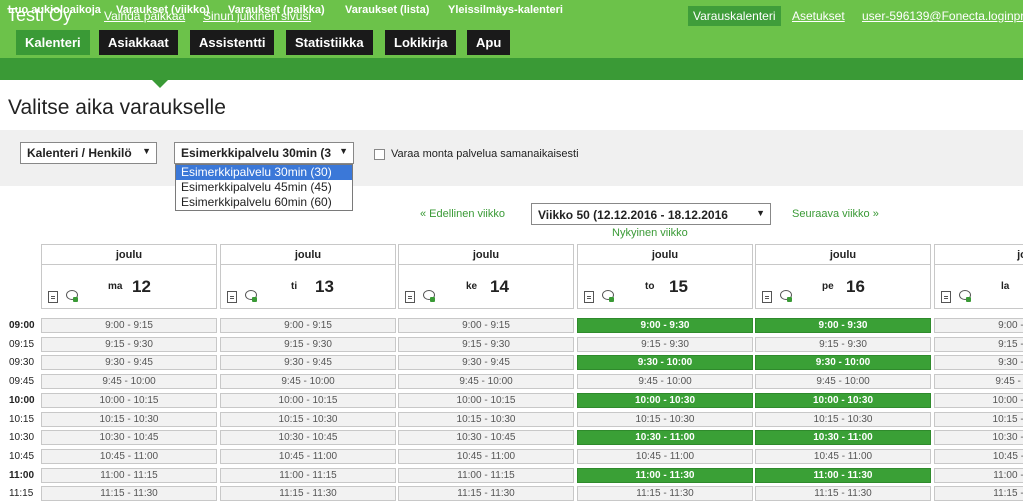  What do you see at coordinates (978, 437) in the screenshot?
I see `time-slot: 10:30 - 10:45` at bounding box center [978, 437].